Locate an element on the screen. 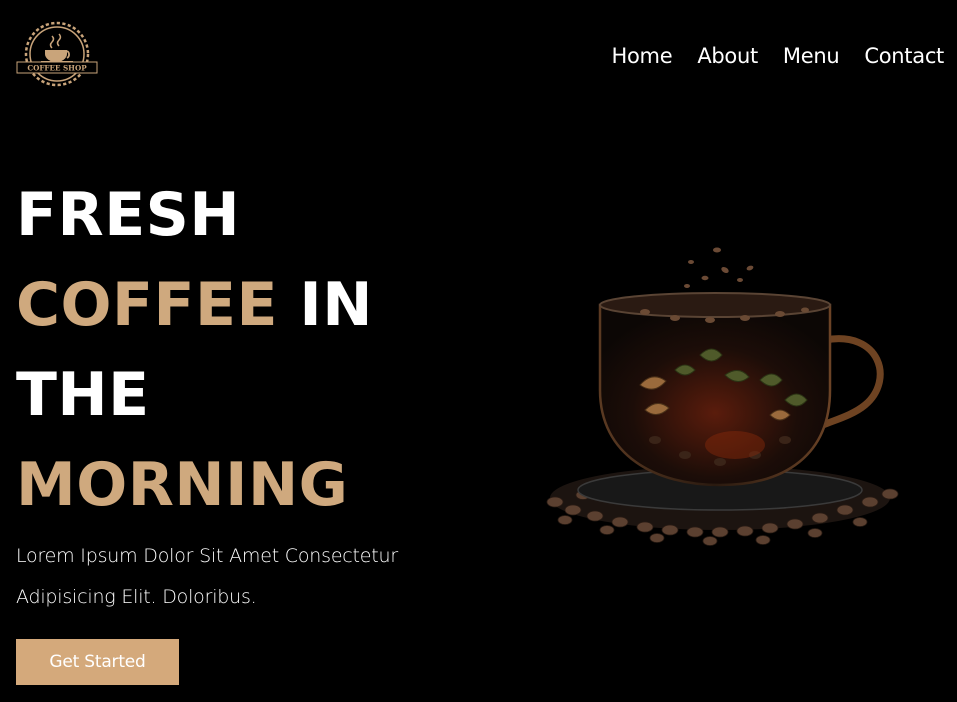 This screenshot has width=957, height=702. headline-accent-morning: MORNING is located at coordinates (182, 485).